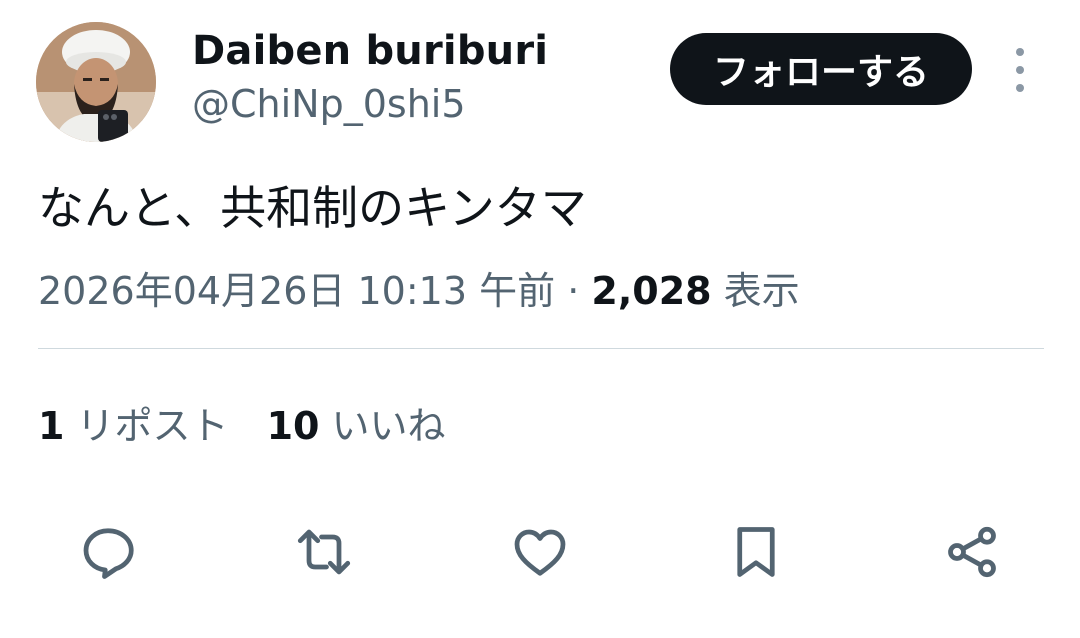  I want to click on reposts-count: 1, so click(51, 426).